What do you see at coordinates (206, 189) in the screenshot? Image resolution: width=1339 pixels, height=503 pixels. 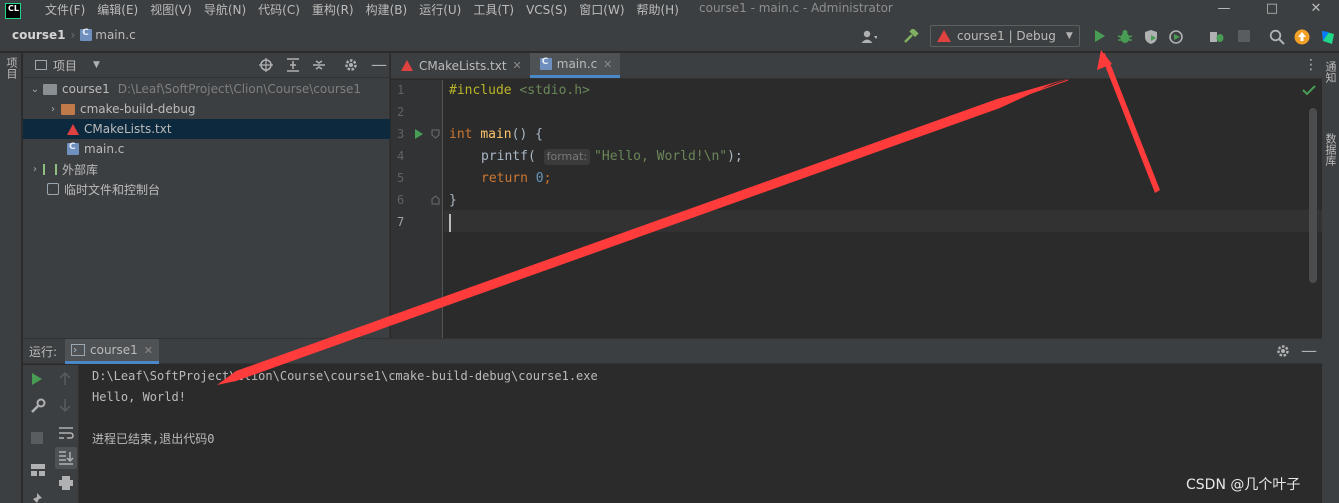 I see `tree-item-scratches: 临时文件和控制台` at bounding box center [206, 189].